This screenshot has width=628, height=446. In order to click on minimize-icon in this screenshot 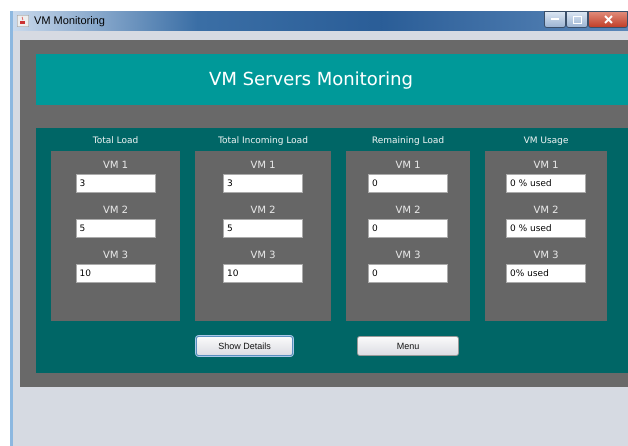, I will do `click(555, 19)`.